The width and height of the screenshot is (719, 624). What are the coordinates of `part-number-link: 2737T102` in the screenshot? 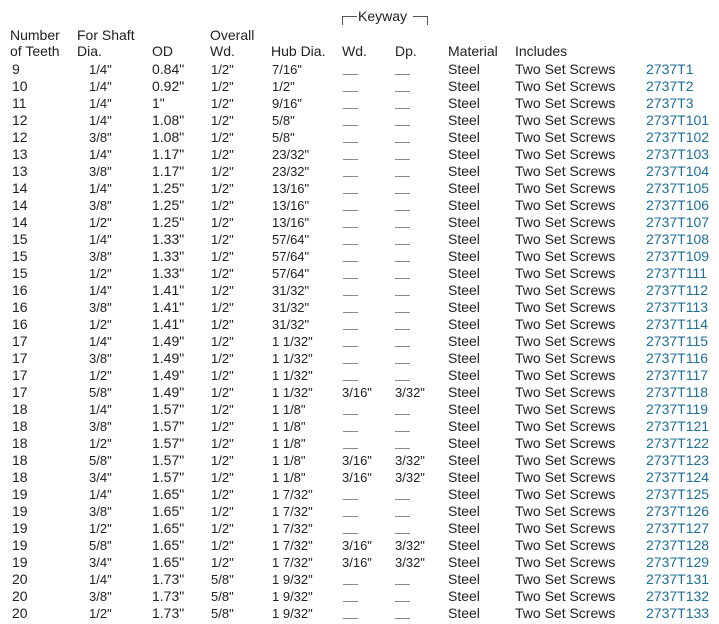 It's located at (677, 137).